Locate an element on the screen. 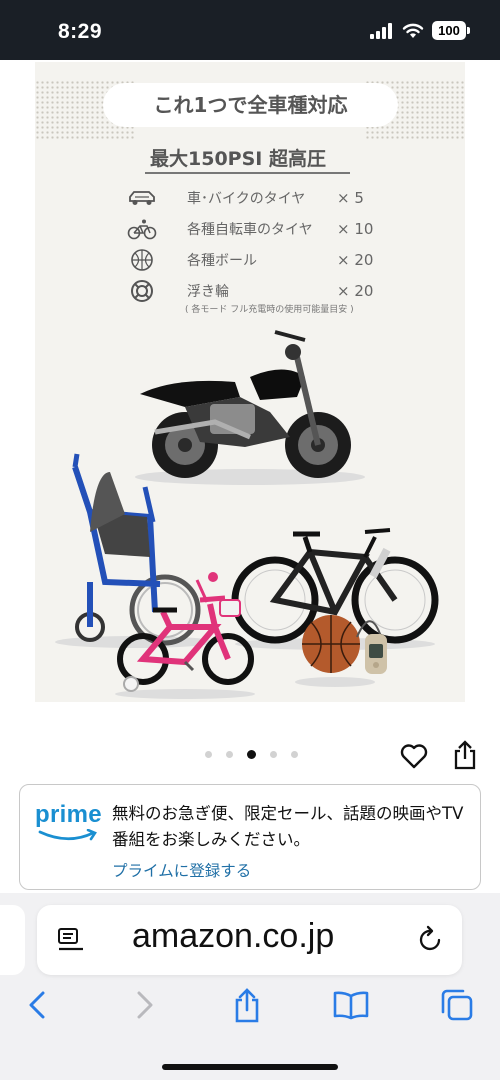 The image size is (500, 1080). spec-row: 各種自転車のタイヤ × 10 is located at coordinates (257, 228).